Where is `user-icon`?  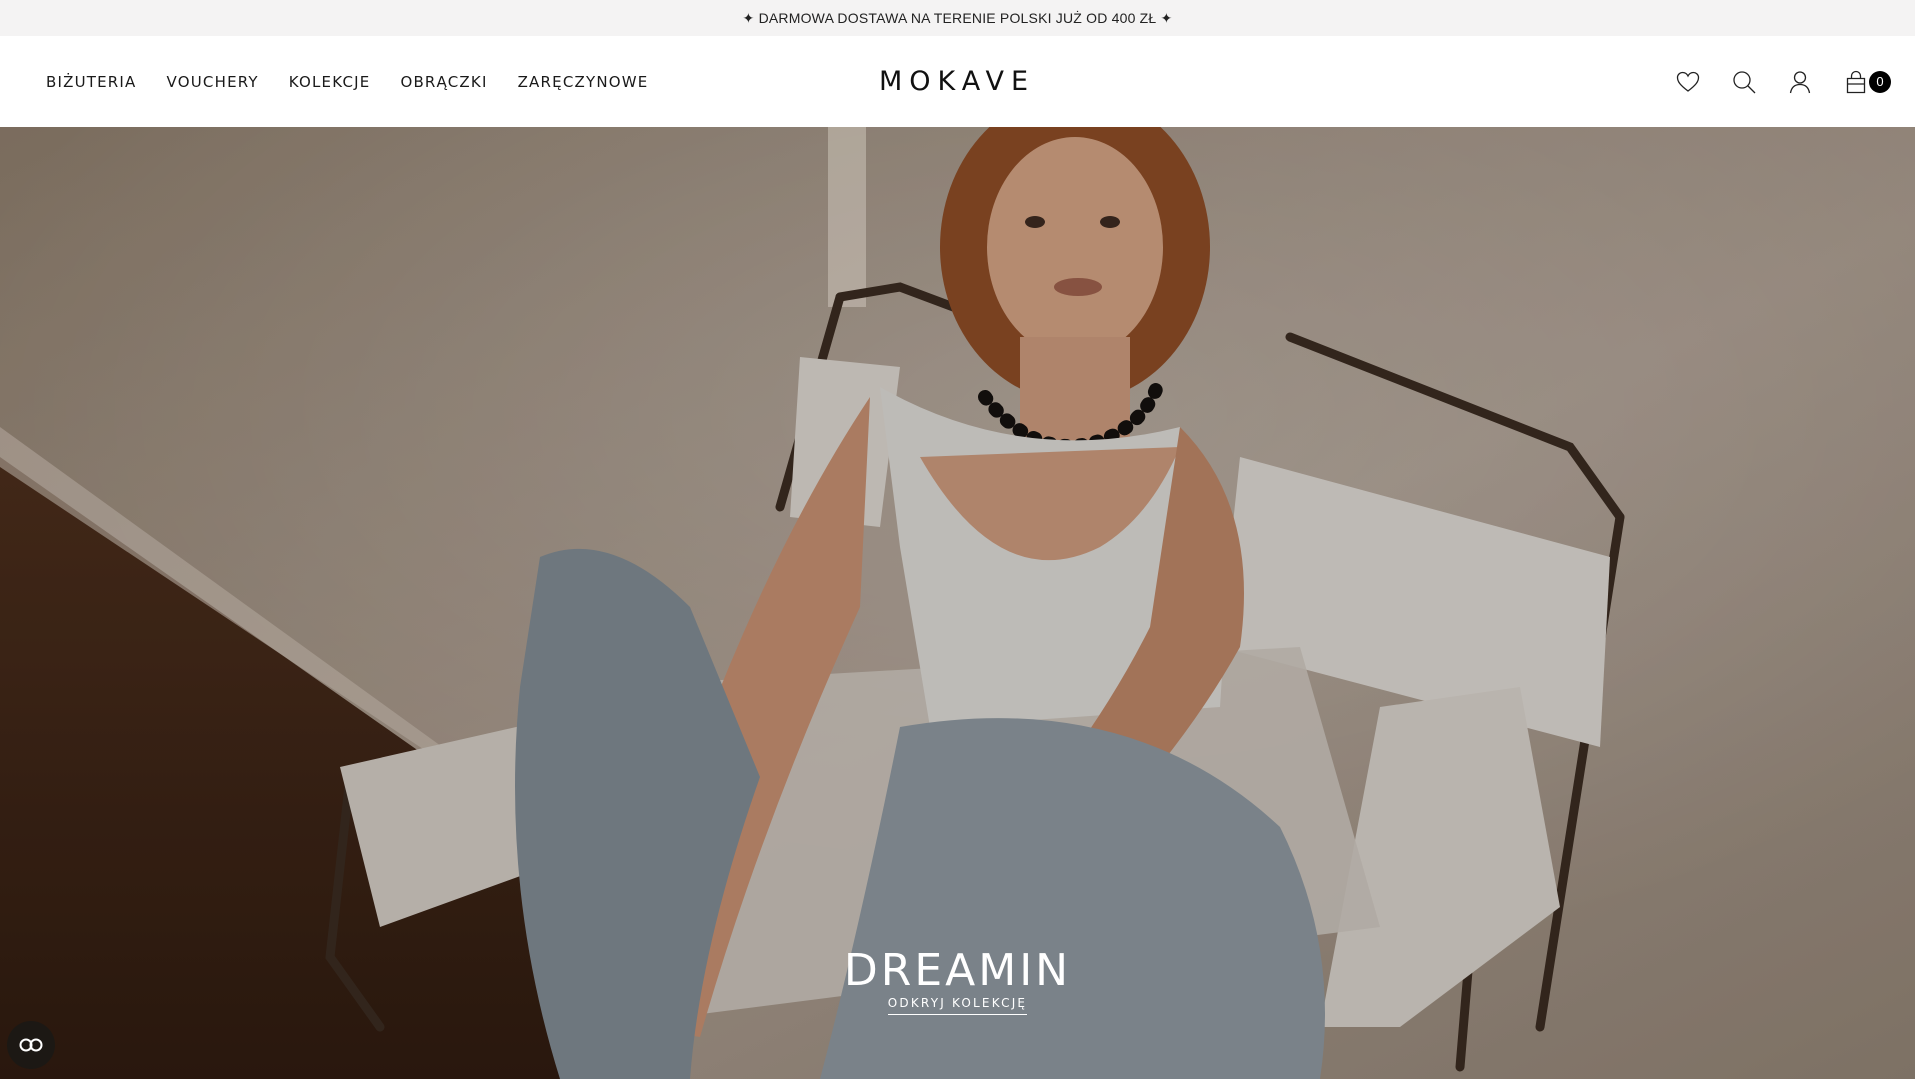
user-icon is located at coordinates (1800, 81).